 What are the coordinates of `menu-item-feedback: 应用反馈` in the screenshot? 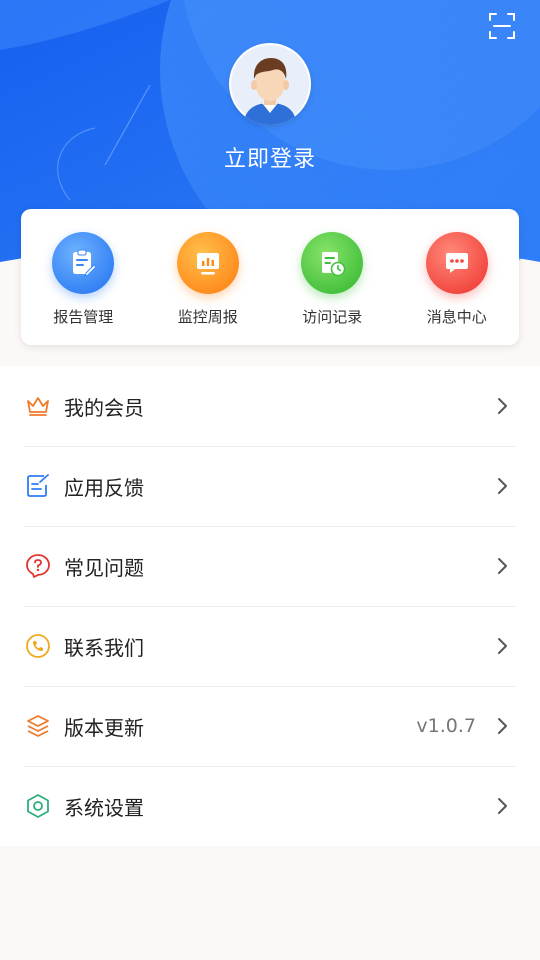 It's located at (270, 486).